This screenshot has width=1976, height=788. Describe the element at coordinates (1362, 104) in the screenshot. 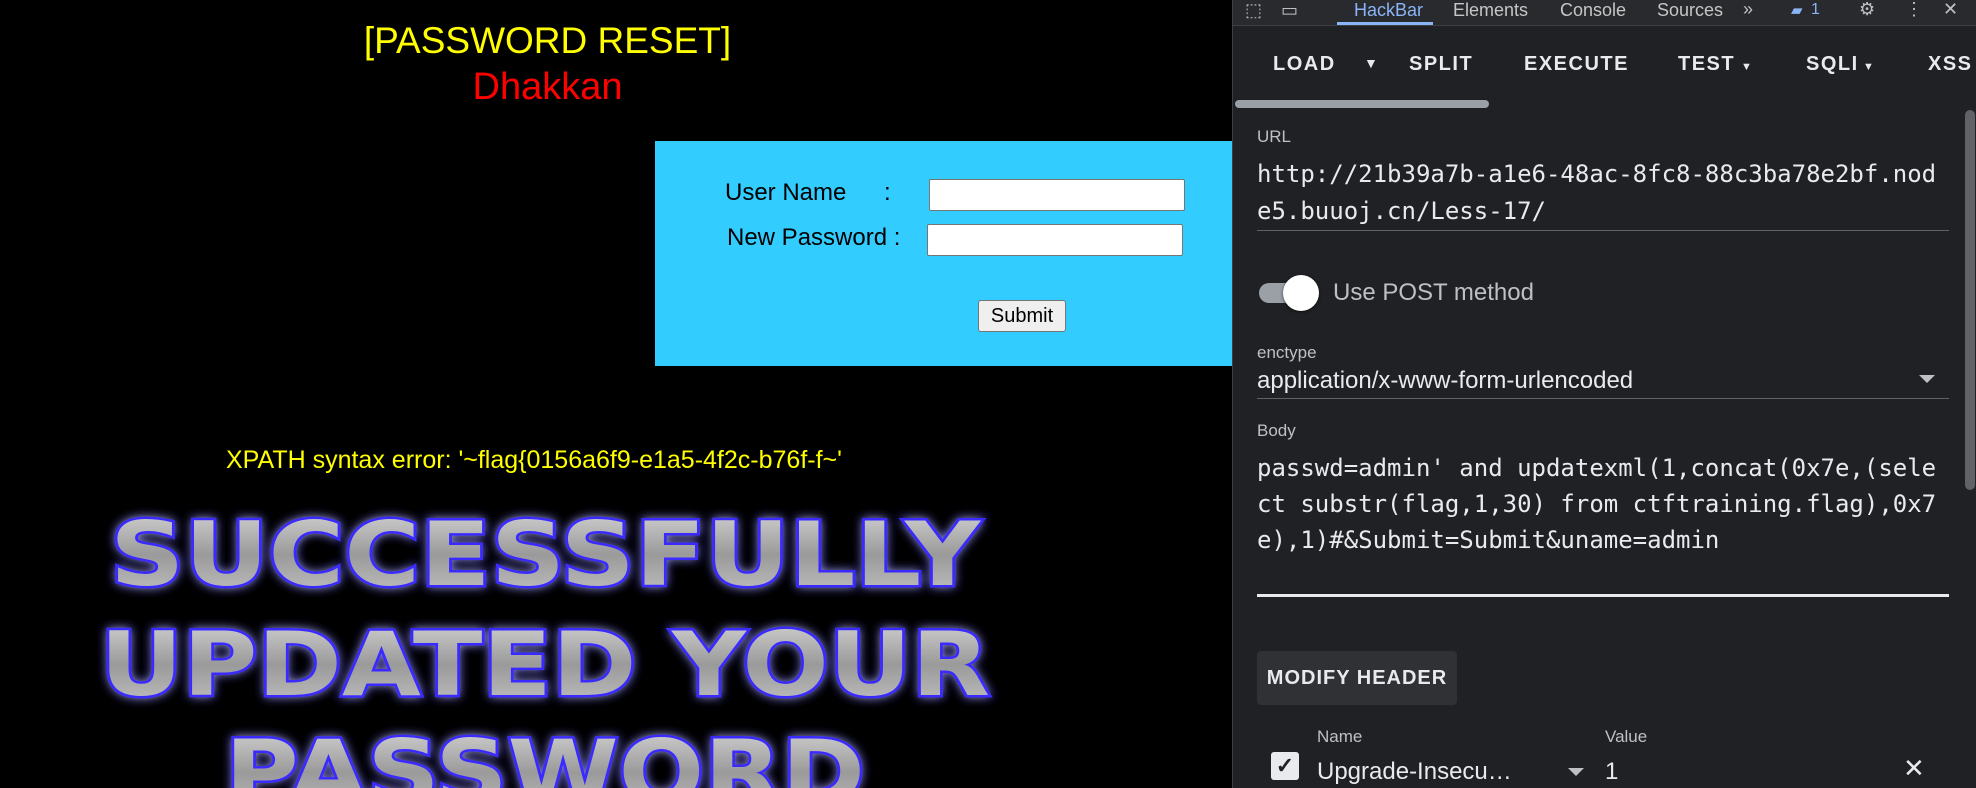

I see `horizontal-scrollbar` at that location.